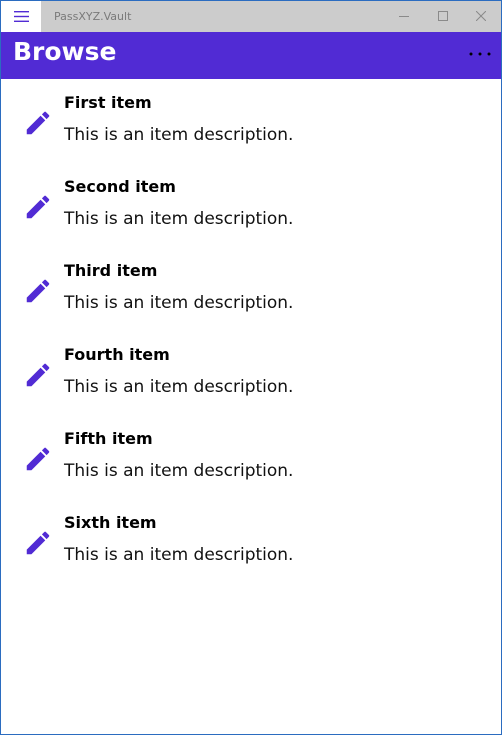 The width and height of the screenshot is (502, 735). Describe the element at coordinates (251, 457) in the screenshot. I see `list-item: Fifth item This is an item description.` at that location.